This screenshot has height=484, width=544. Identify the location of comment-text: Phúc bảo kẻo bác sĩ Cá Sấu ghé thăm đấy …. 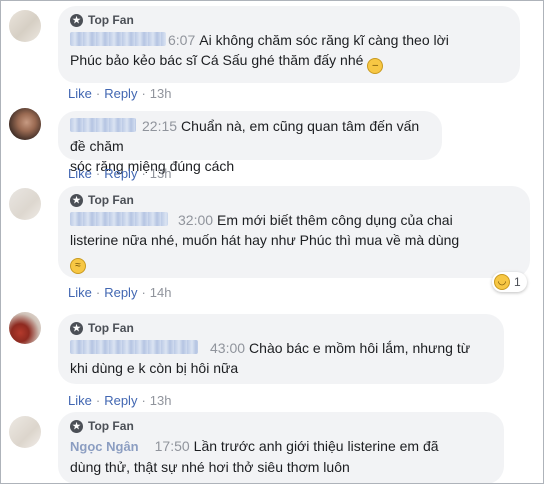
(217, 60).